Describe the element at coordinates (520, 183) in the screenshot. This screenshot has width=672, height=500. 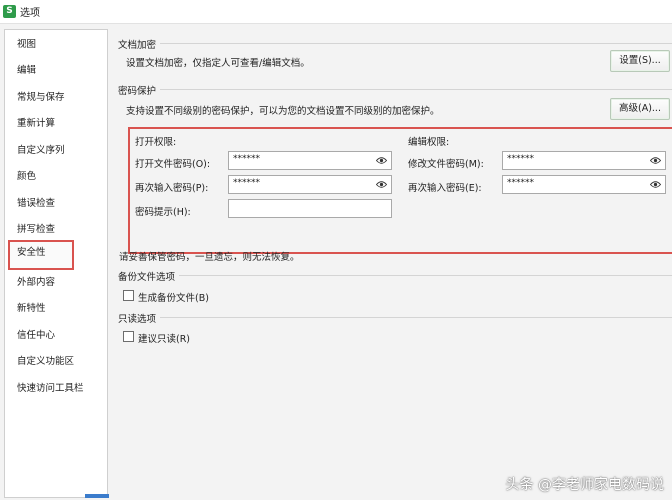
I see `modify-confirm-value: ******` at that location.